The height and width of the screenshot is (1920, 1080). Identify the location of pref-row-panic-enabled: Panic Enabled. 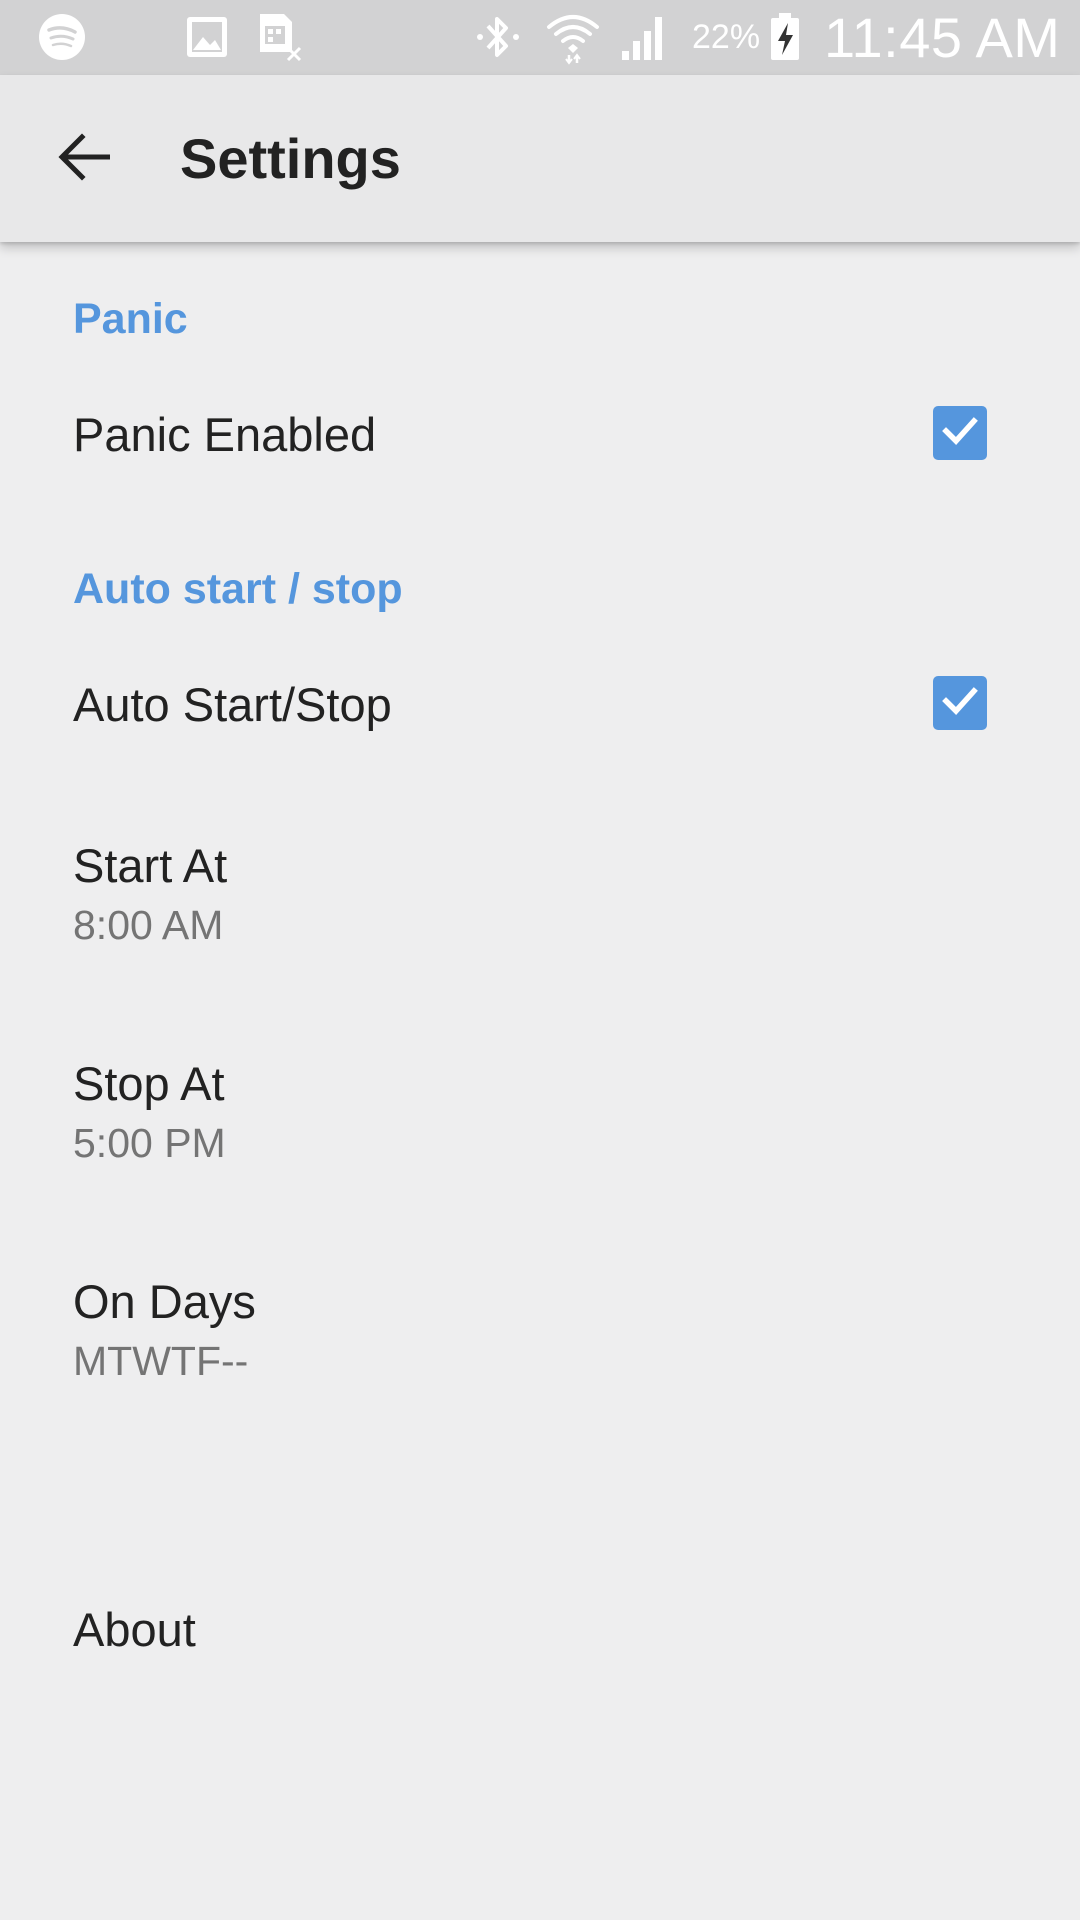
(540, 435).